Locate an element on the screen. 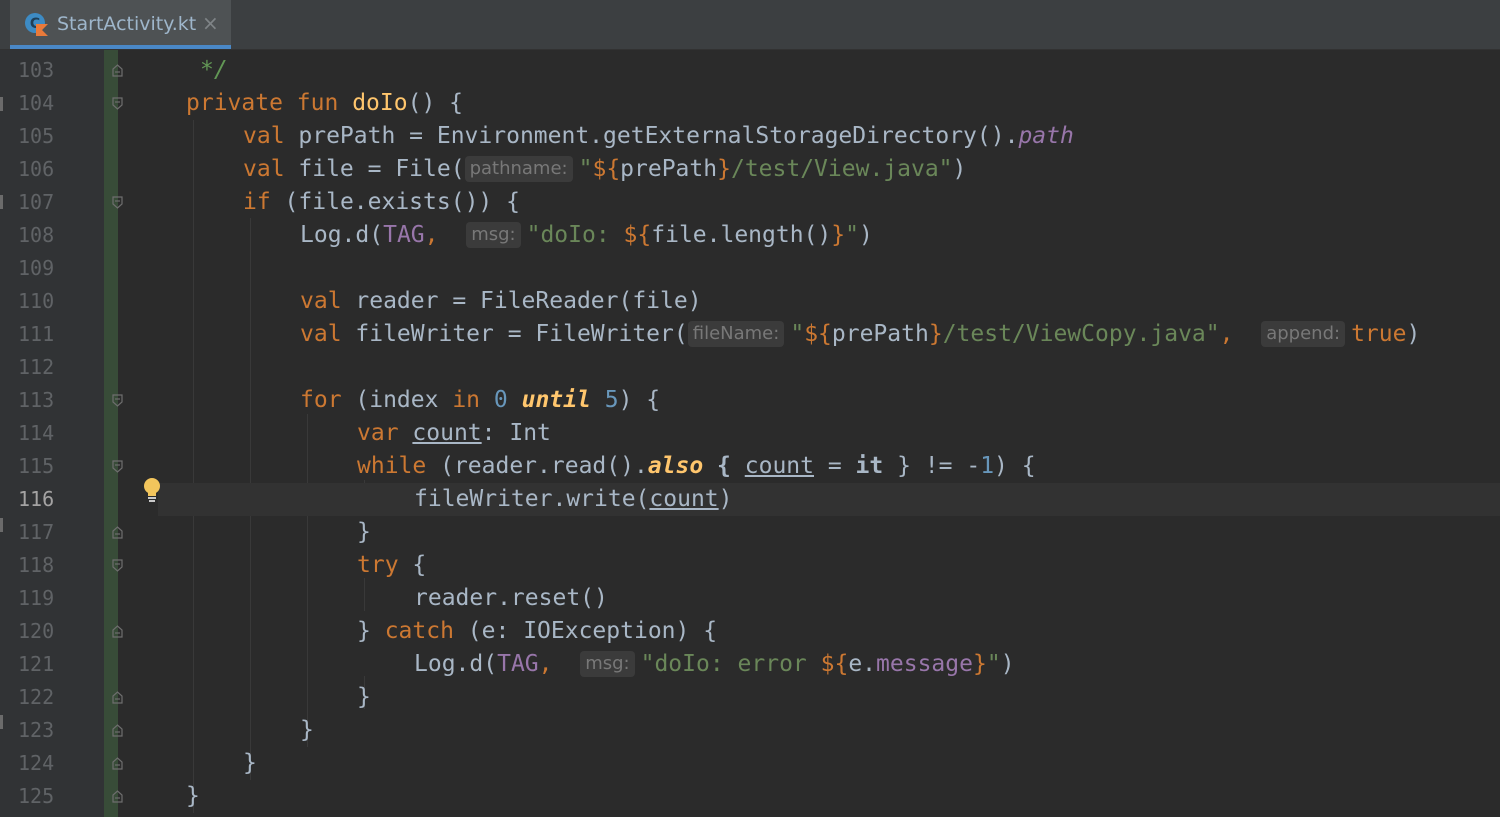 This screenshot has height=817, width=1500. line-number: 124 is located at coordinates (36, 763).